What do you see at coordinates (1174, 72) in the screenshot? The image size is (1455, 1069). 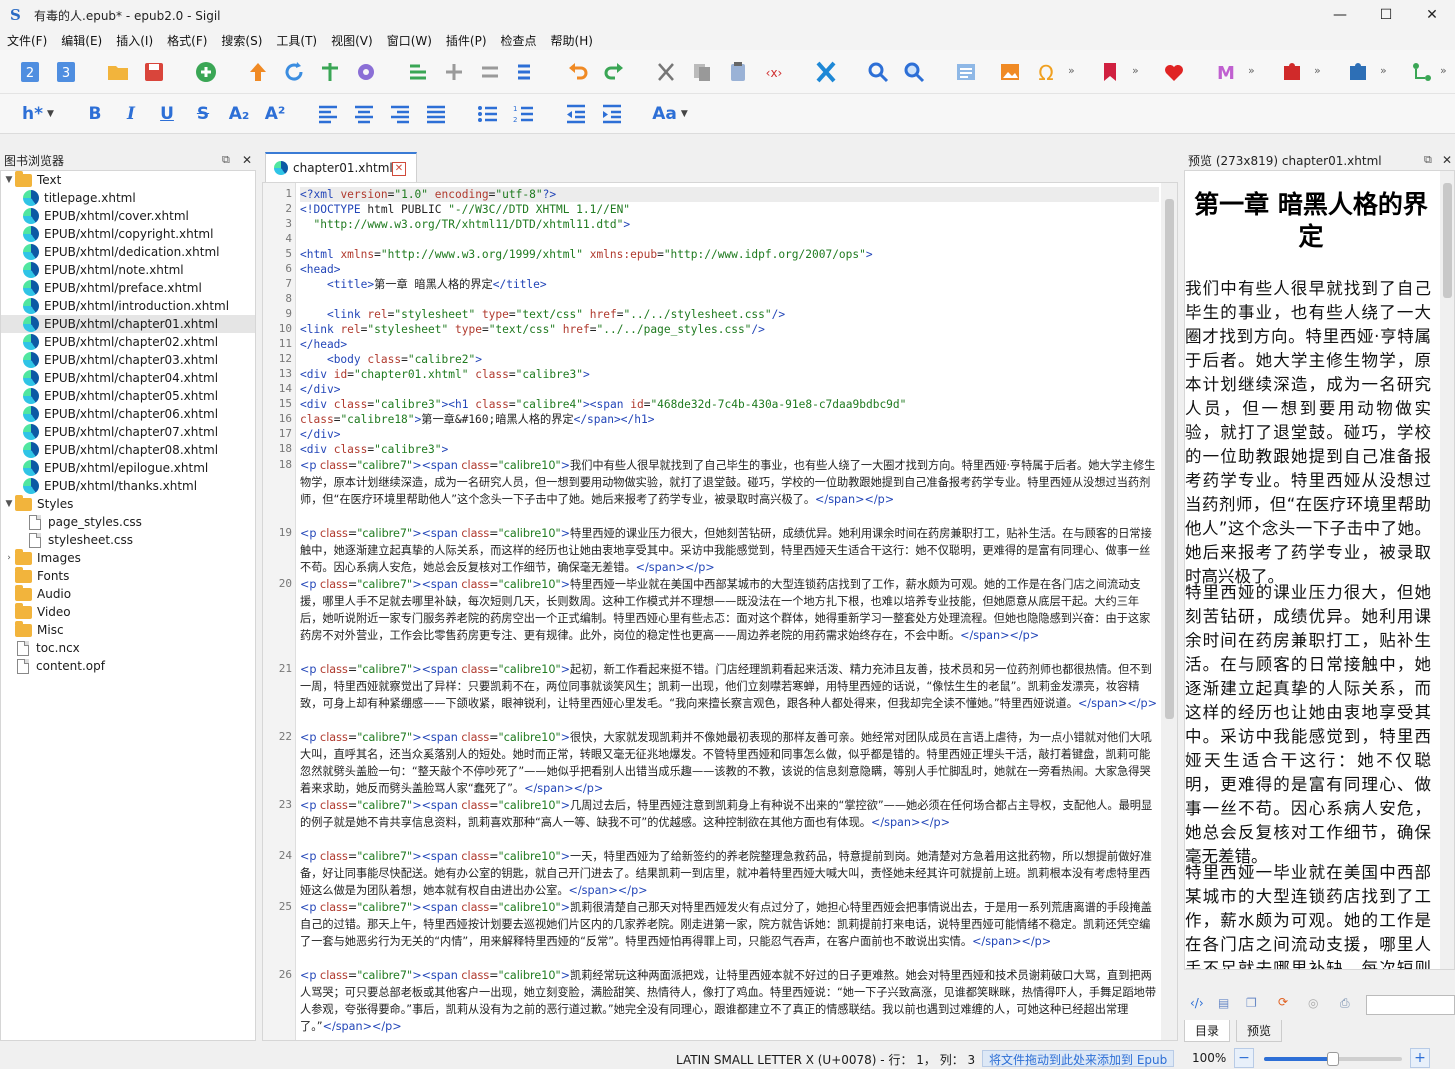 I see `heart-icon` at bounding box center [1174, 72].